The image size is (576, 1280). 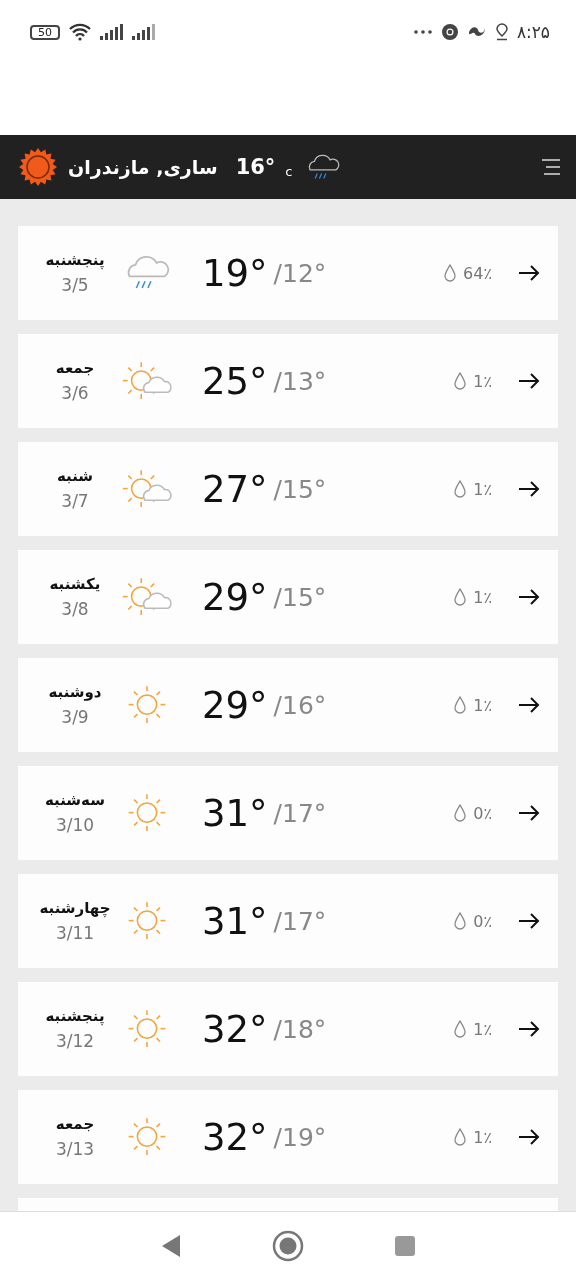 I want to click on low-temperature: /19°, so click(x=300, y=1137).